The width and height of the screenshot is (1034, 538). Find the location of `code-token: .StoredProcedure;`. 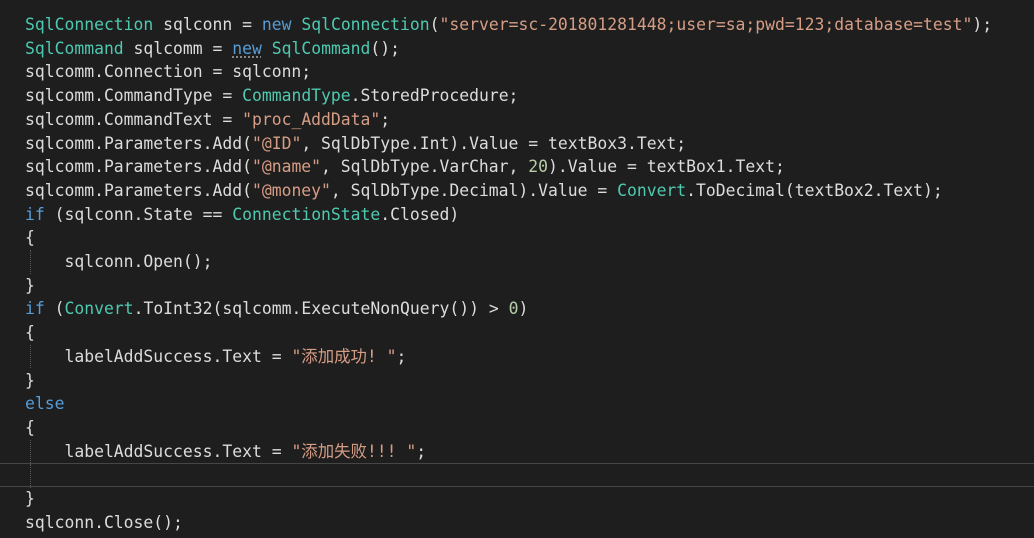

code-token: .StoredProcedure; is located at coordinates (434, 96).